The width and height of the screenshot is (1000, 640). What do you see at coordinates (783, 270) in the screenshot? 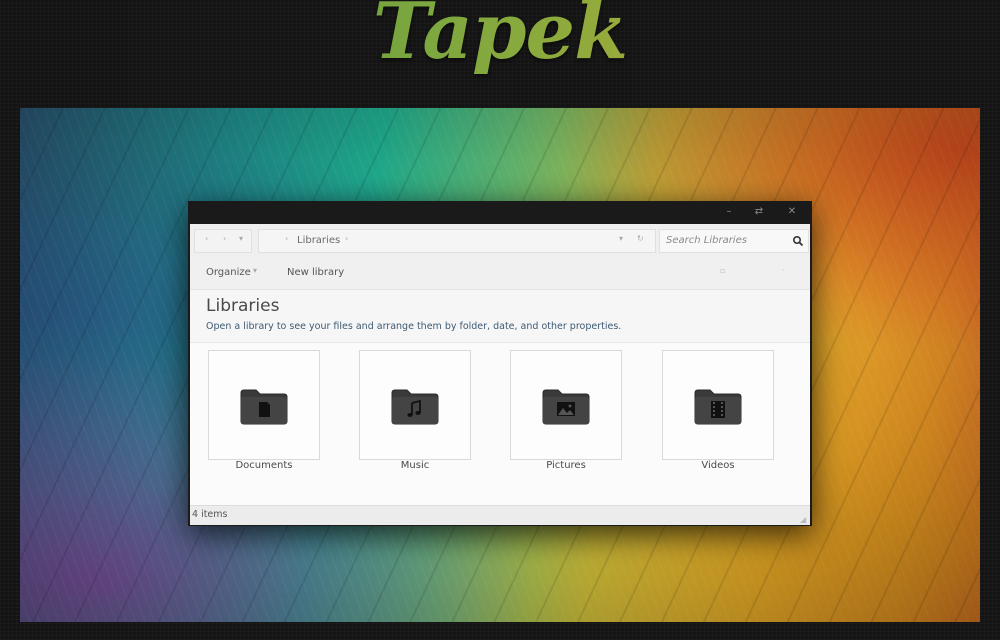
I see `help-icon: ·` at bounding box center [783, 270].